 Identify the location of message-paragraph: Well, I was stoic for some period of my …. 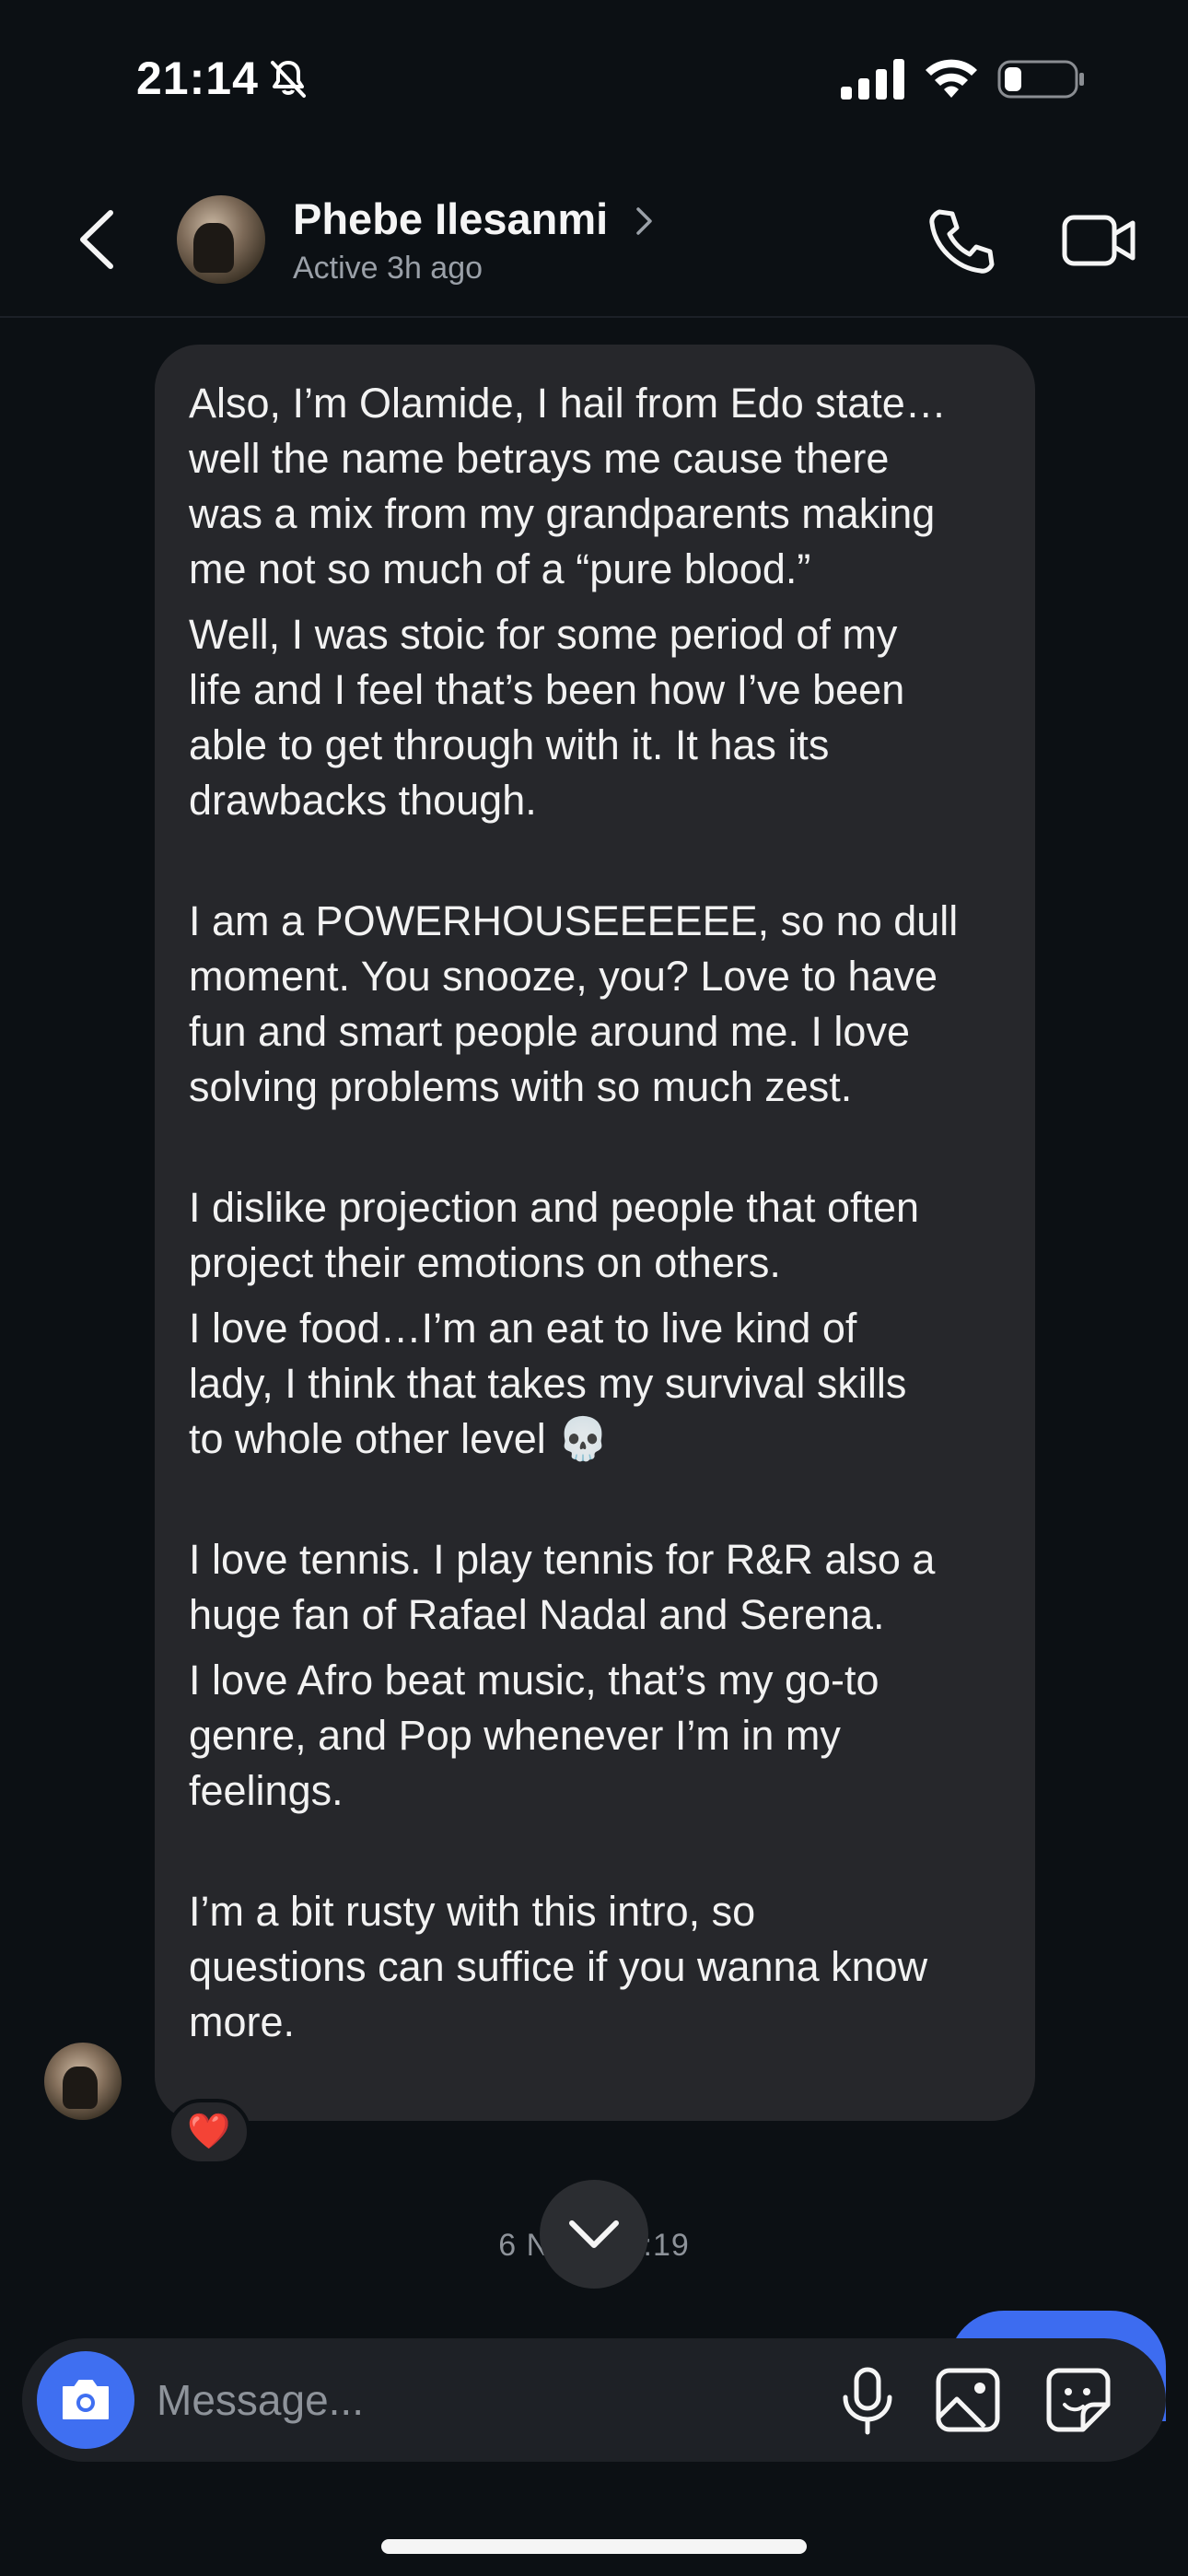
(547, 717).